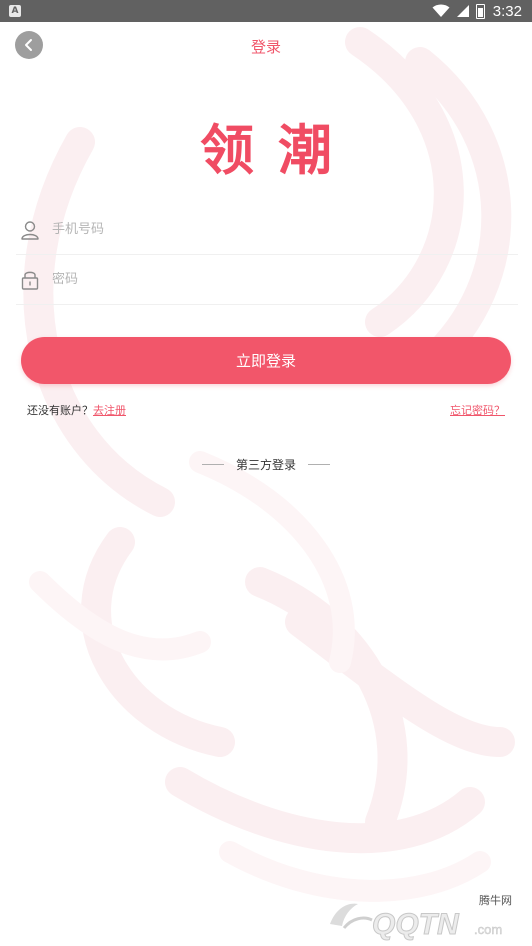 Image resolution: width=532 pixels, height=946 pixels. What do you see at coordinates (477, 410) in the screenshot?
I see `forgot-password-link: 忘记密码？` at bounding box center [477, 410].